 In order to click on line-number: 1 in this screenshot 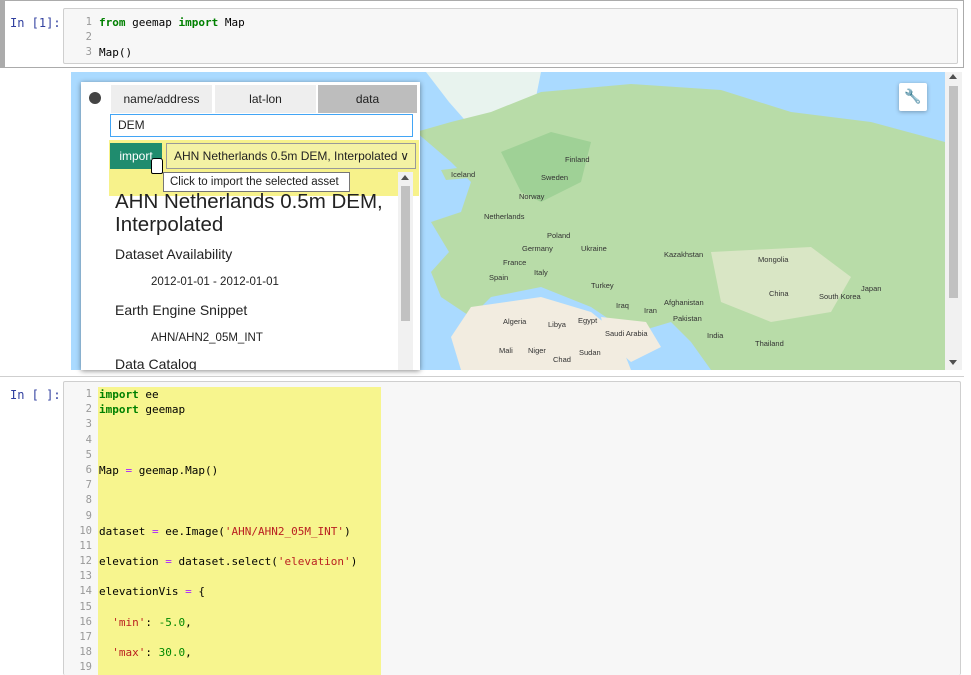, I will do `click(88, 22)`.